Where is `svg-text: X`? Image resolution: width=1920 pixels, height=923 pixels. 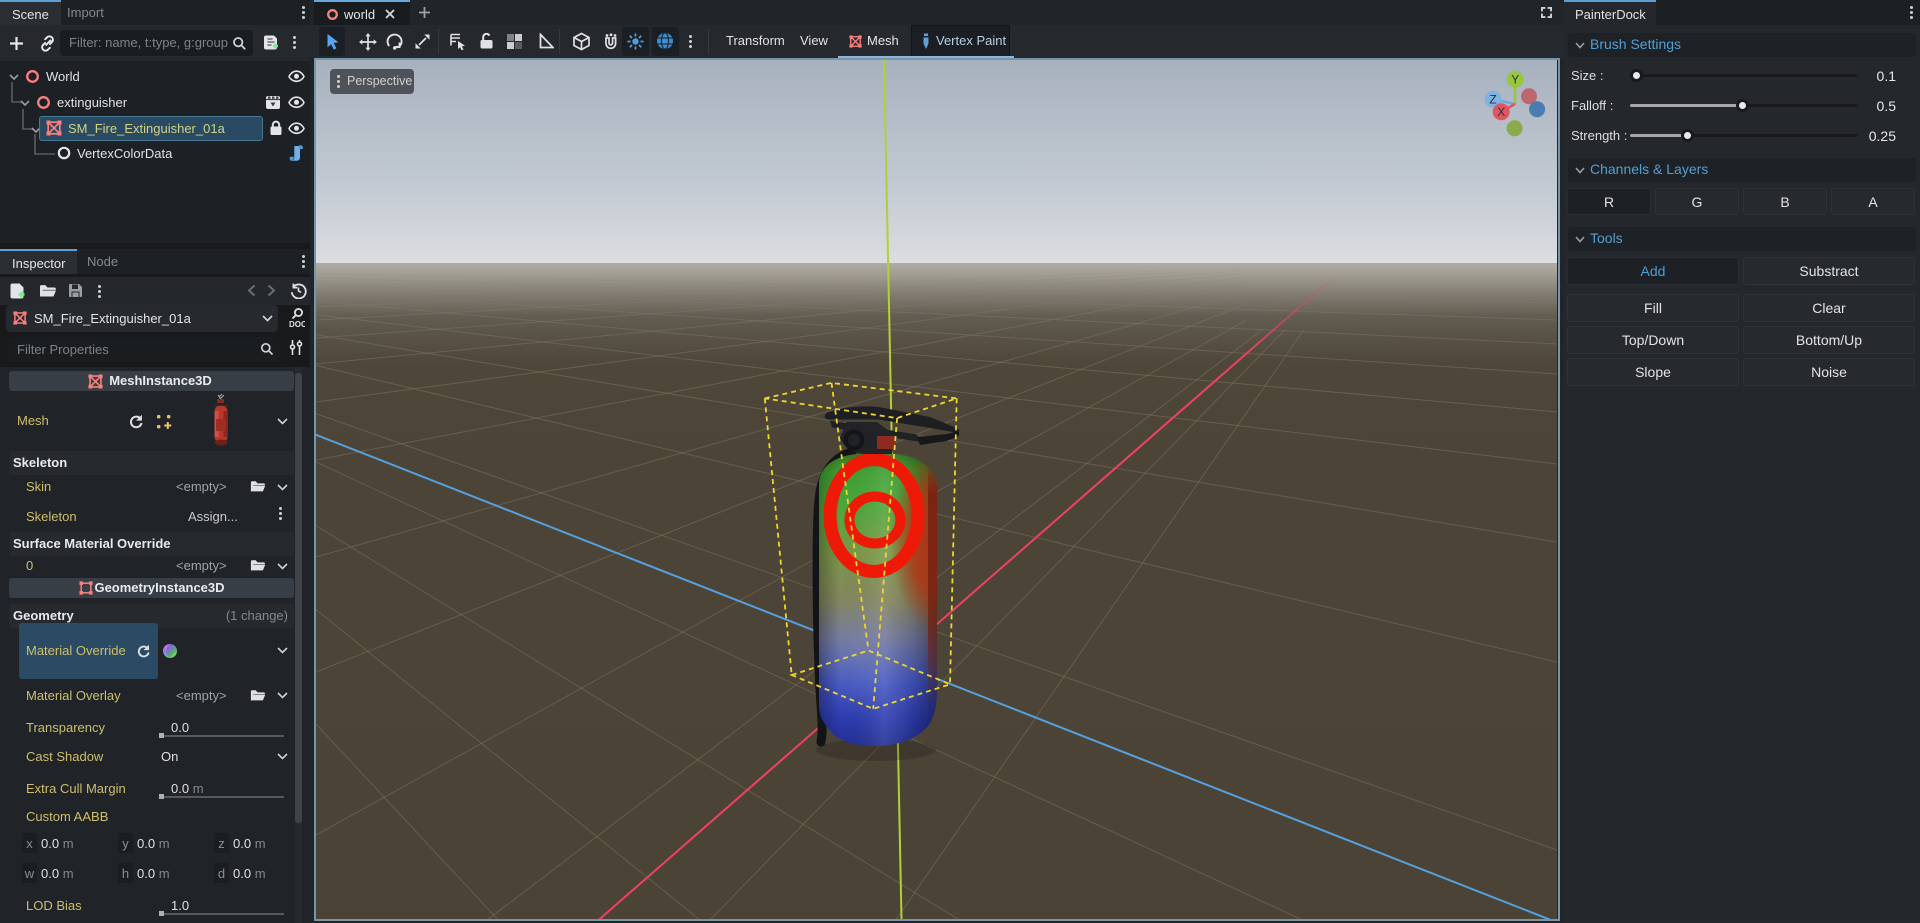 svg-text: X is located at coordinates (1501, 112).